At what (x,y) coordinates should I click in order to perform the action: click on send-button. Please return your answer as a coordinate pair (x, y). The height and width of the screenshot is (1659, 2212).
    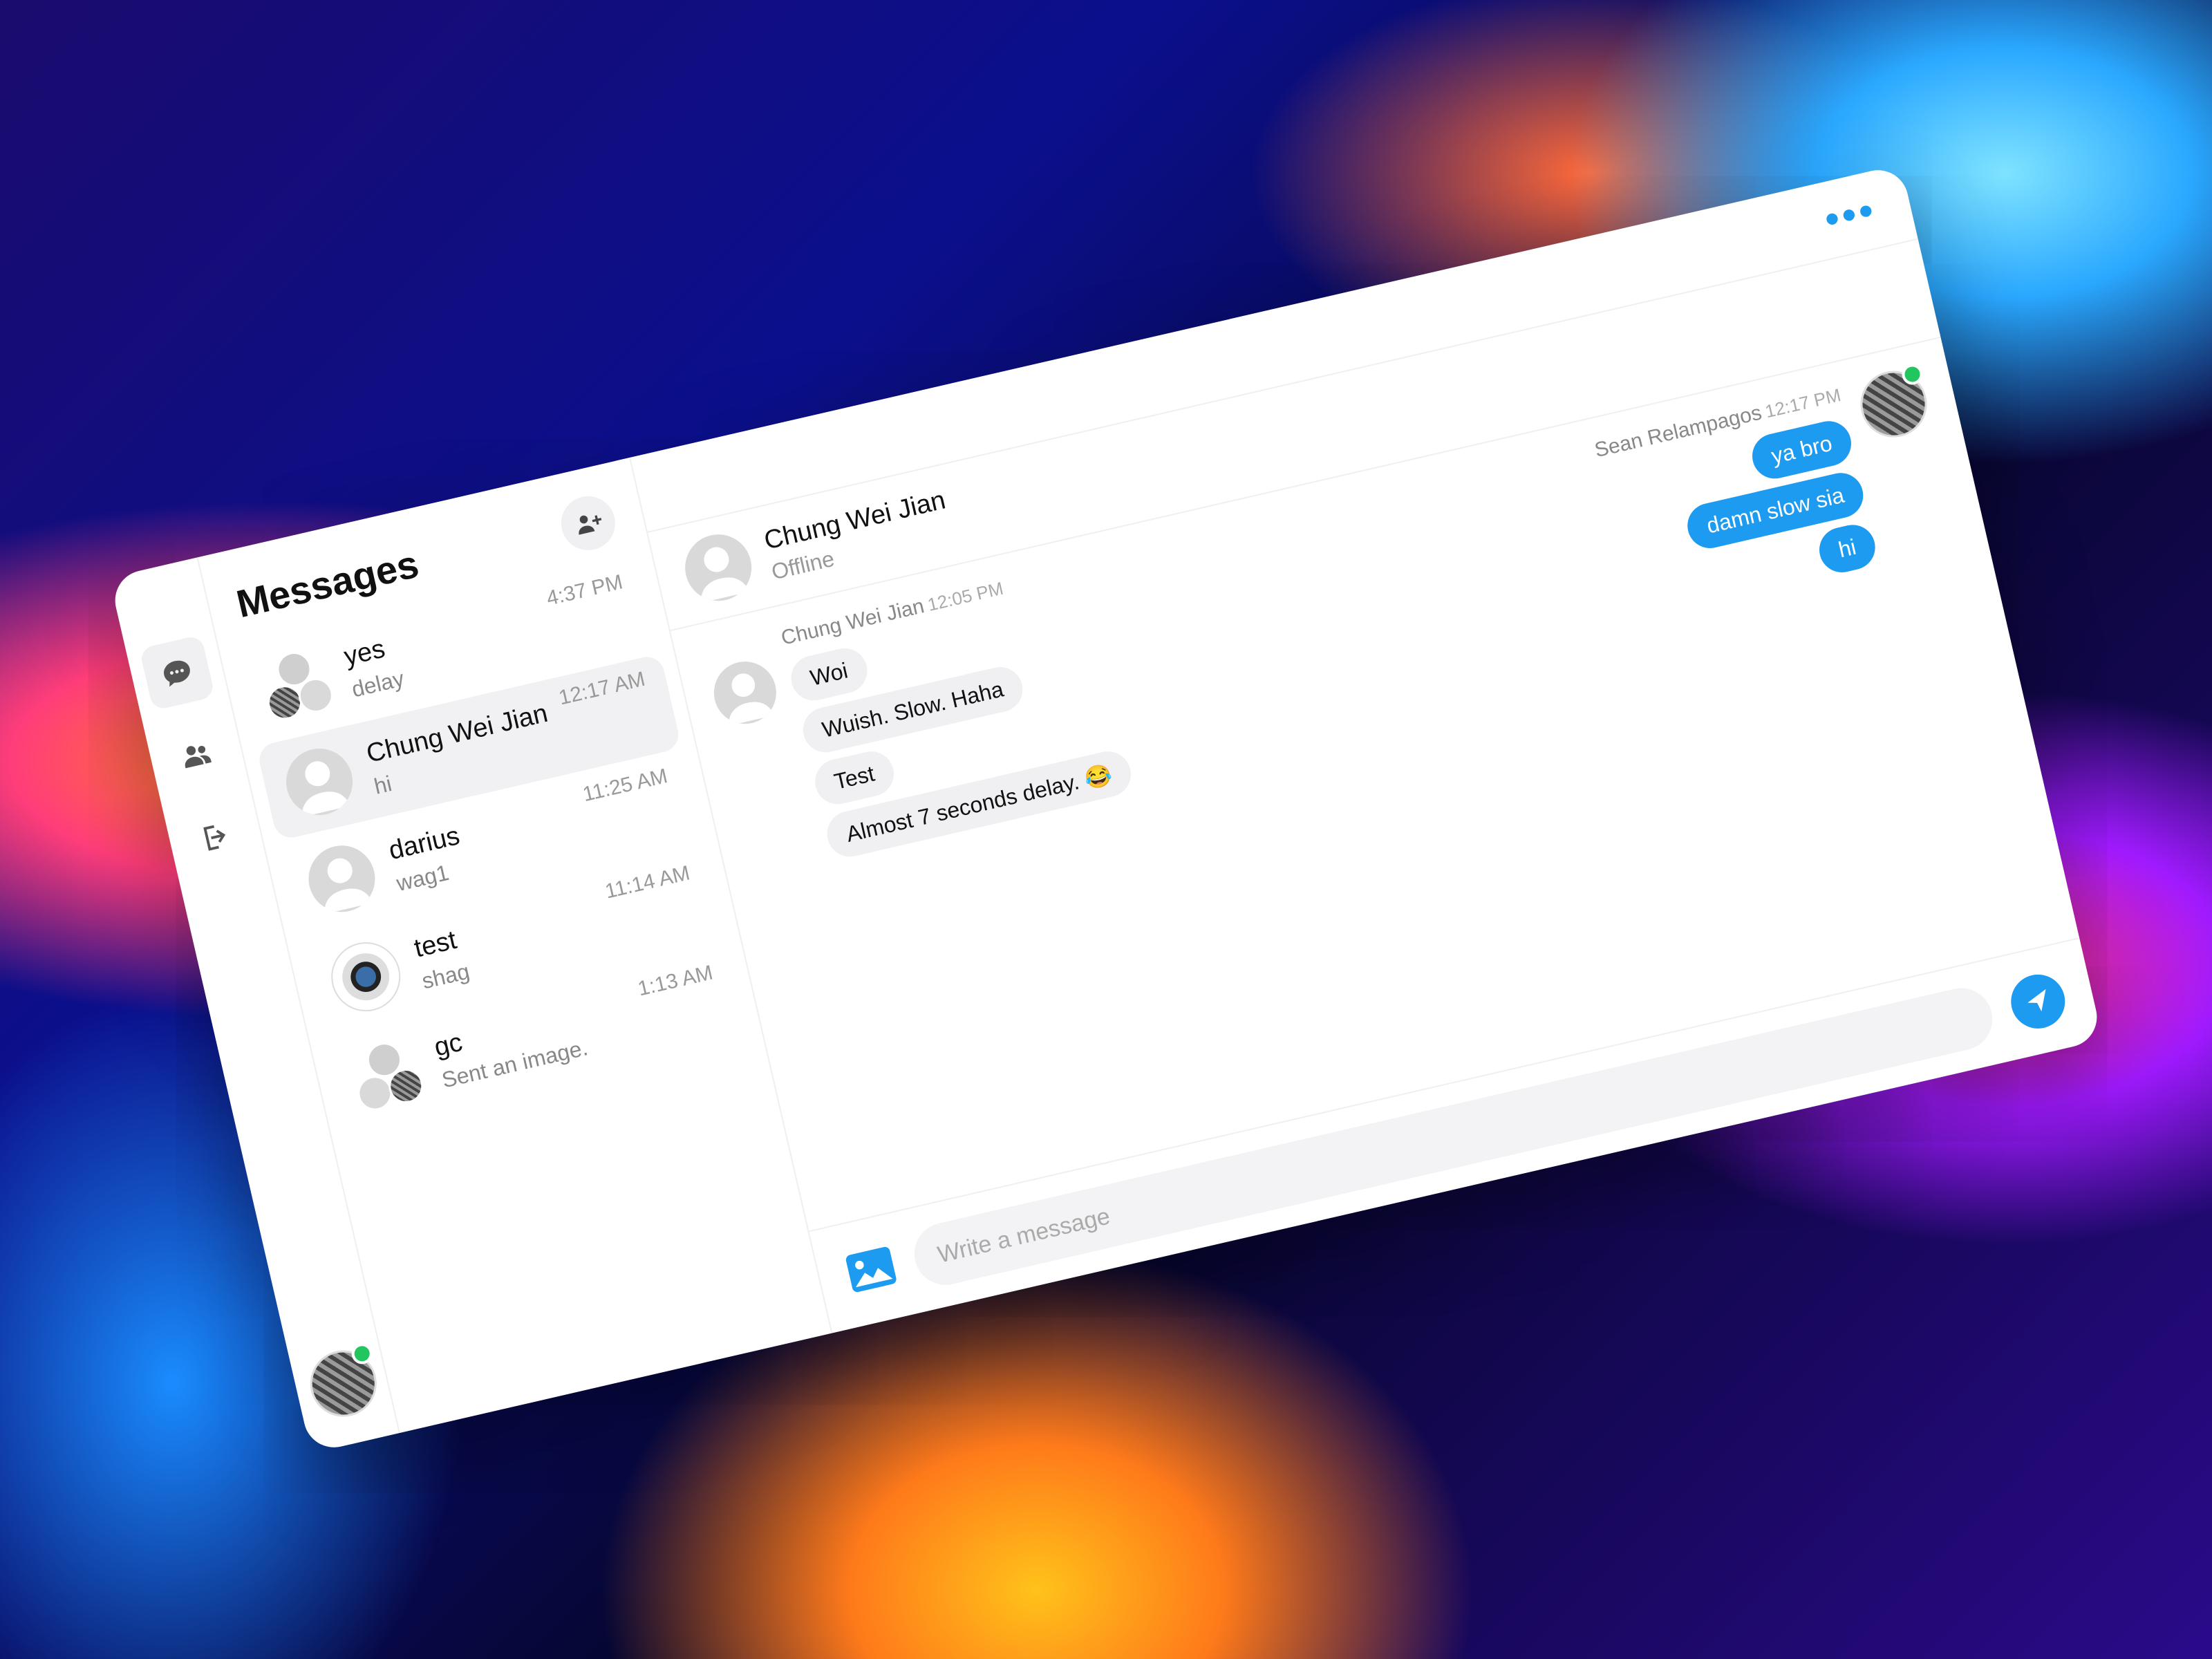
    Looking at the image, I should click on (2038, 1002).